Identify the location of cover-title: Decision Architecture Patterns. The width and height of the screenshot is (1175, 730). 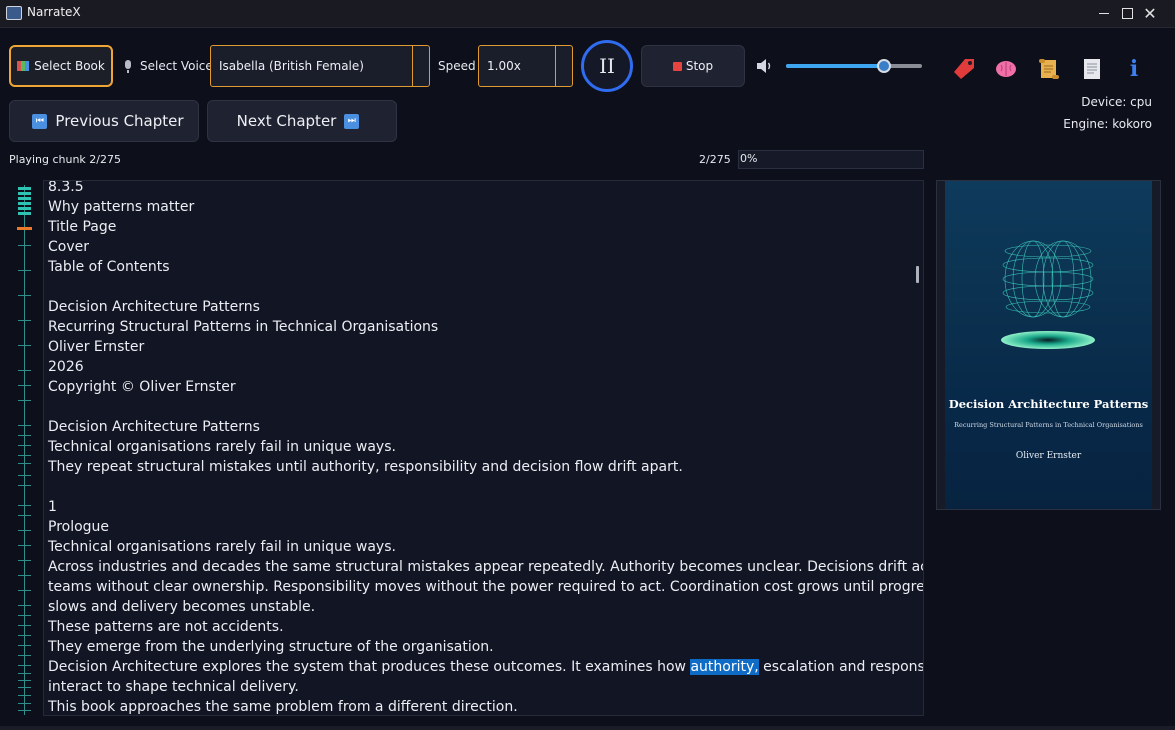
(1048, 404).